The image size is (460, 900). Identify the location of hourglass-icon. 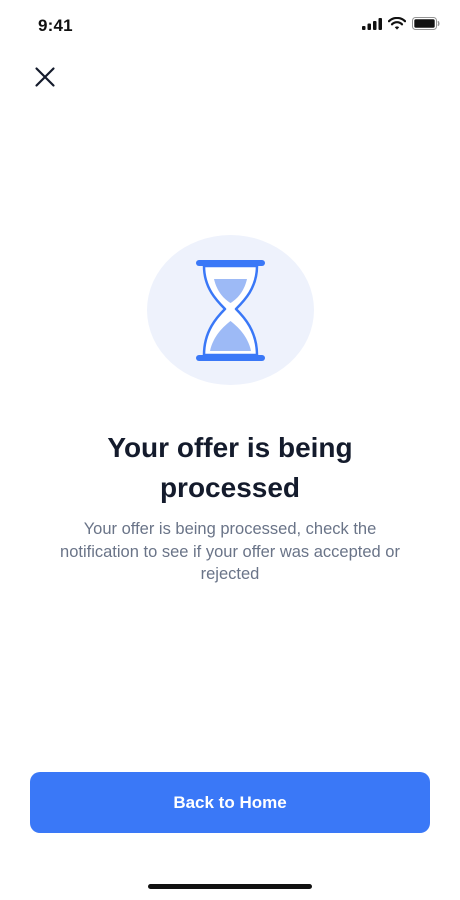
(230, 310).